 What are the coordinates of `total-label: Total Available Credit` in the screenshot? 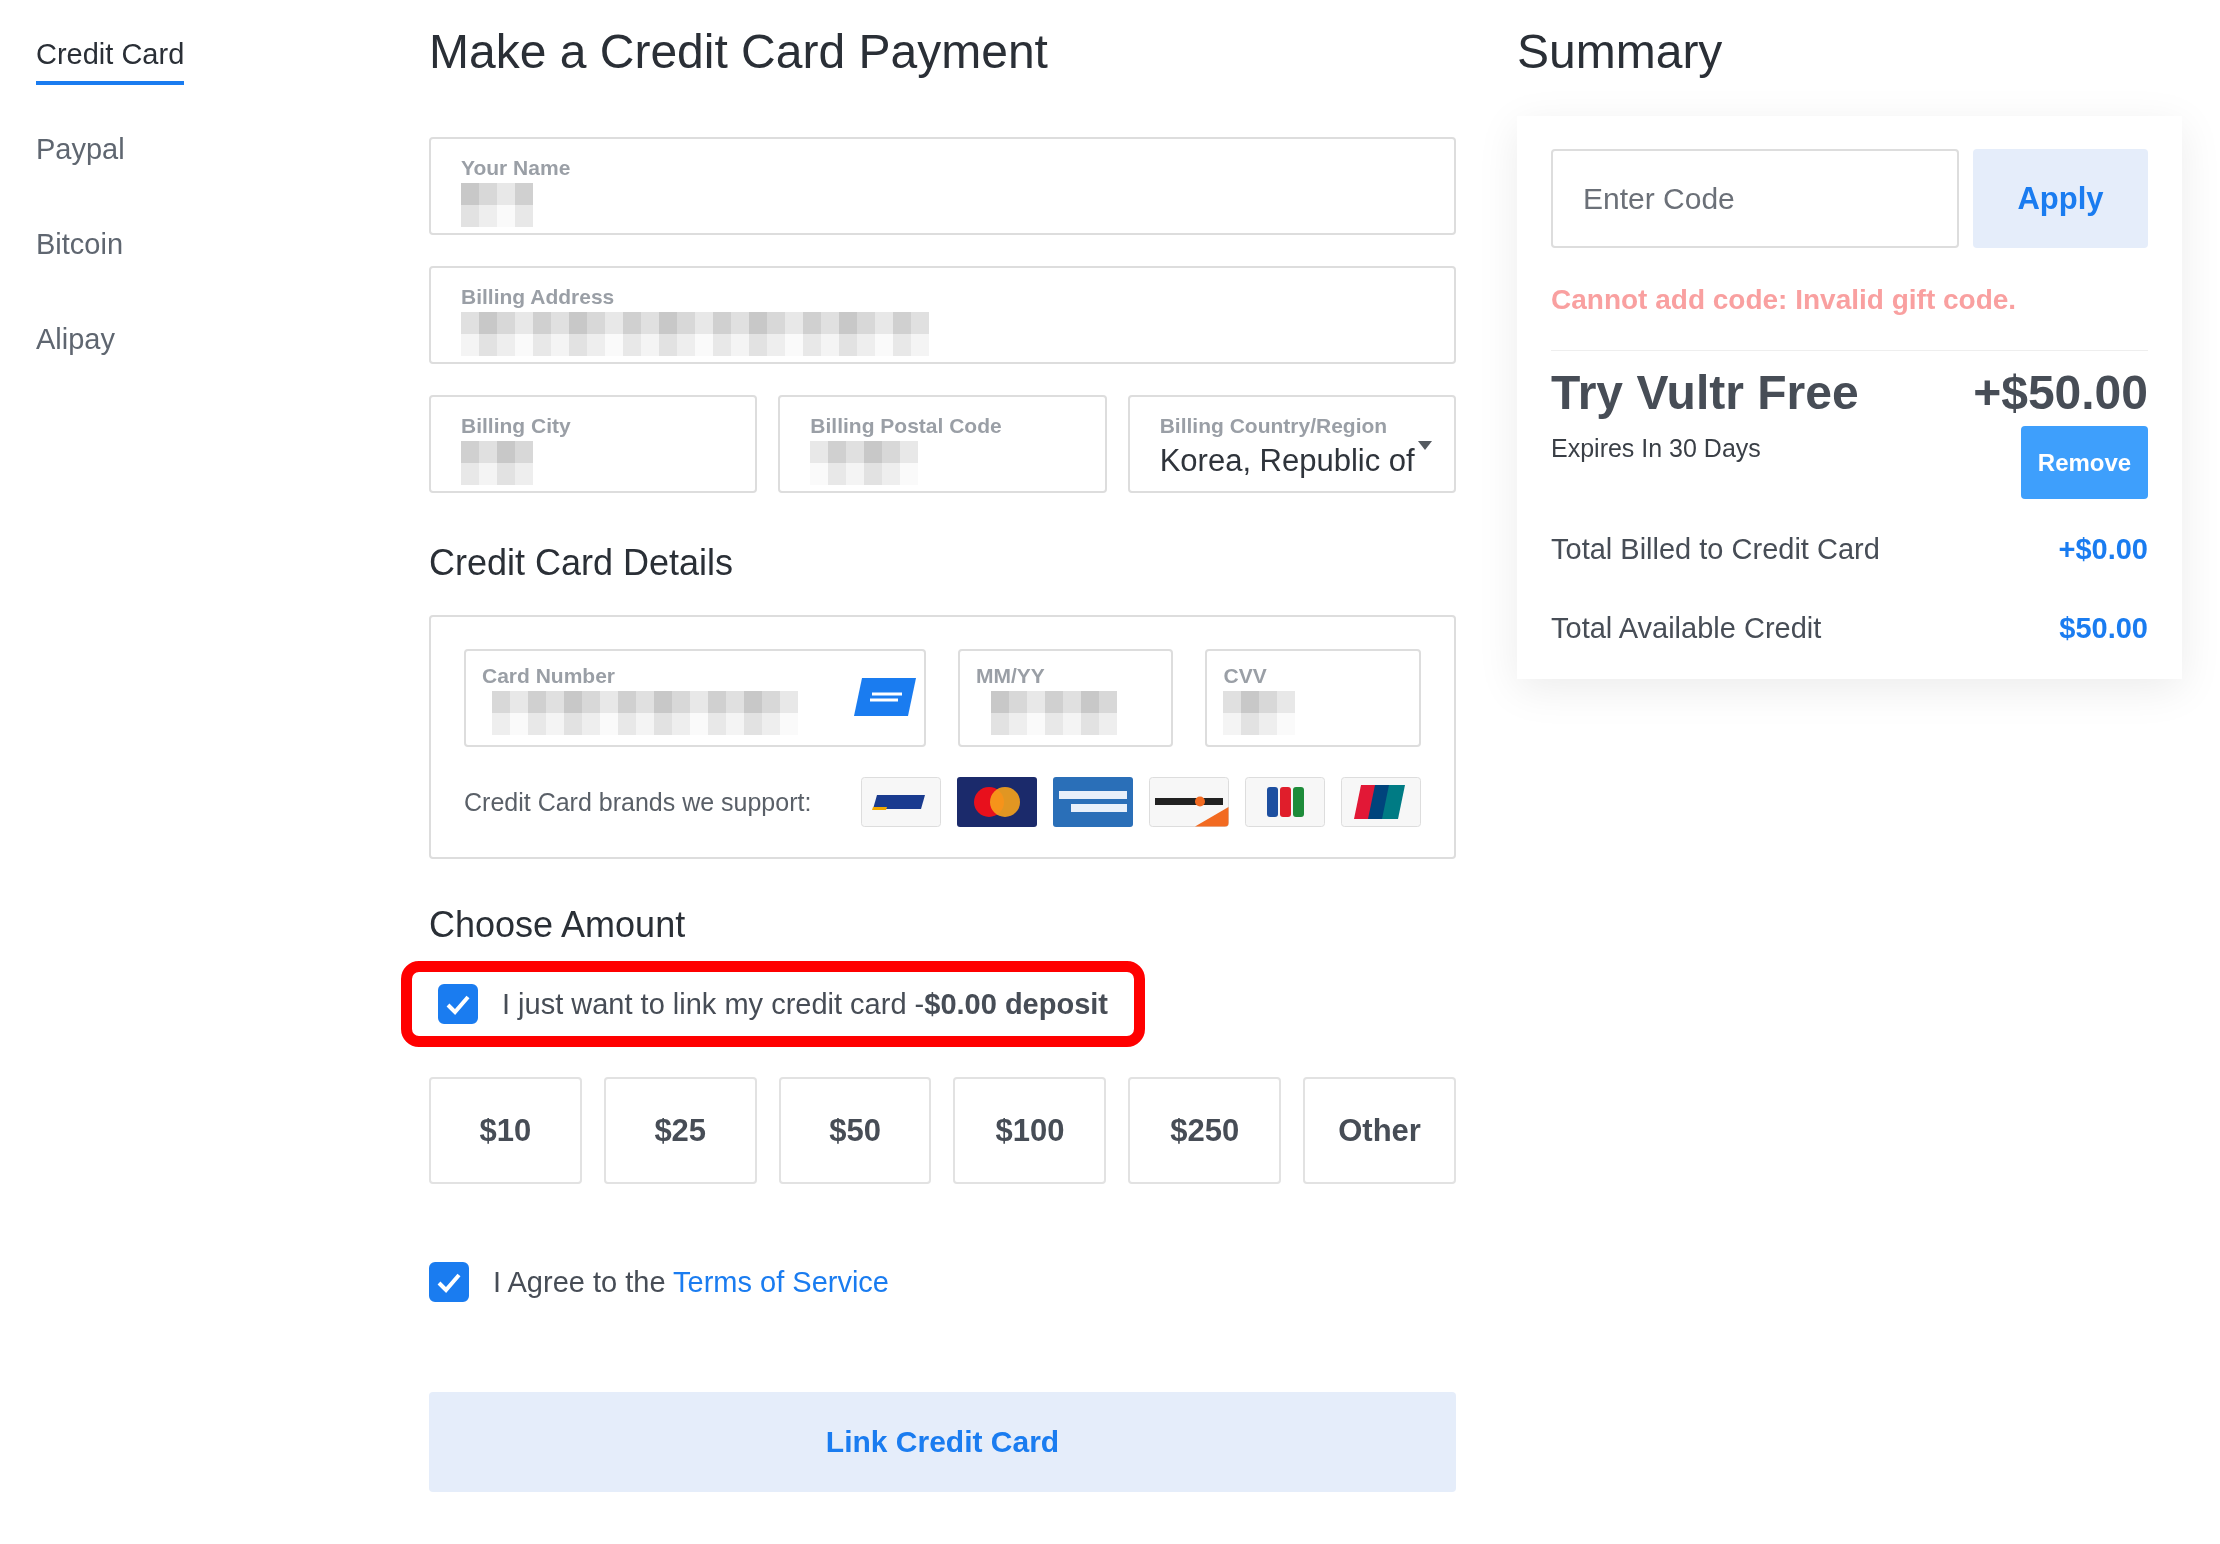 It's located at (1686, 628).